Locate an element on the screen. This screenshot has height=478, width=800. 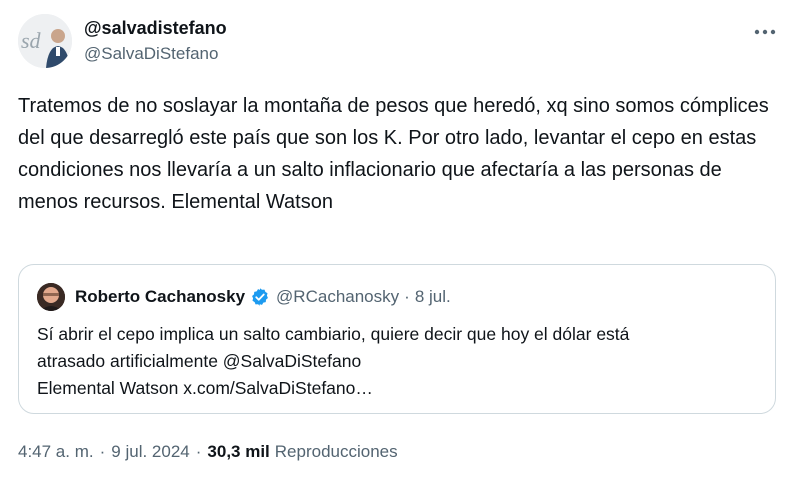
profile-photo-icon: sd is located at coordinates (45, 41).